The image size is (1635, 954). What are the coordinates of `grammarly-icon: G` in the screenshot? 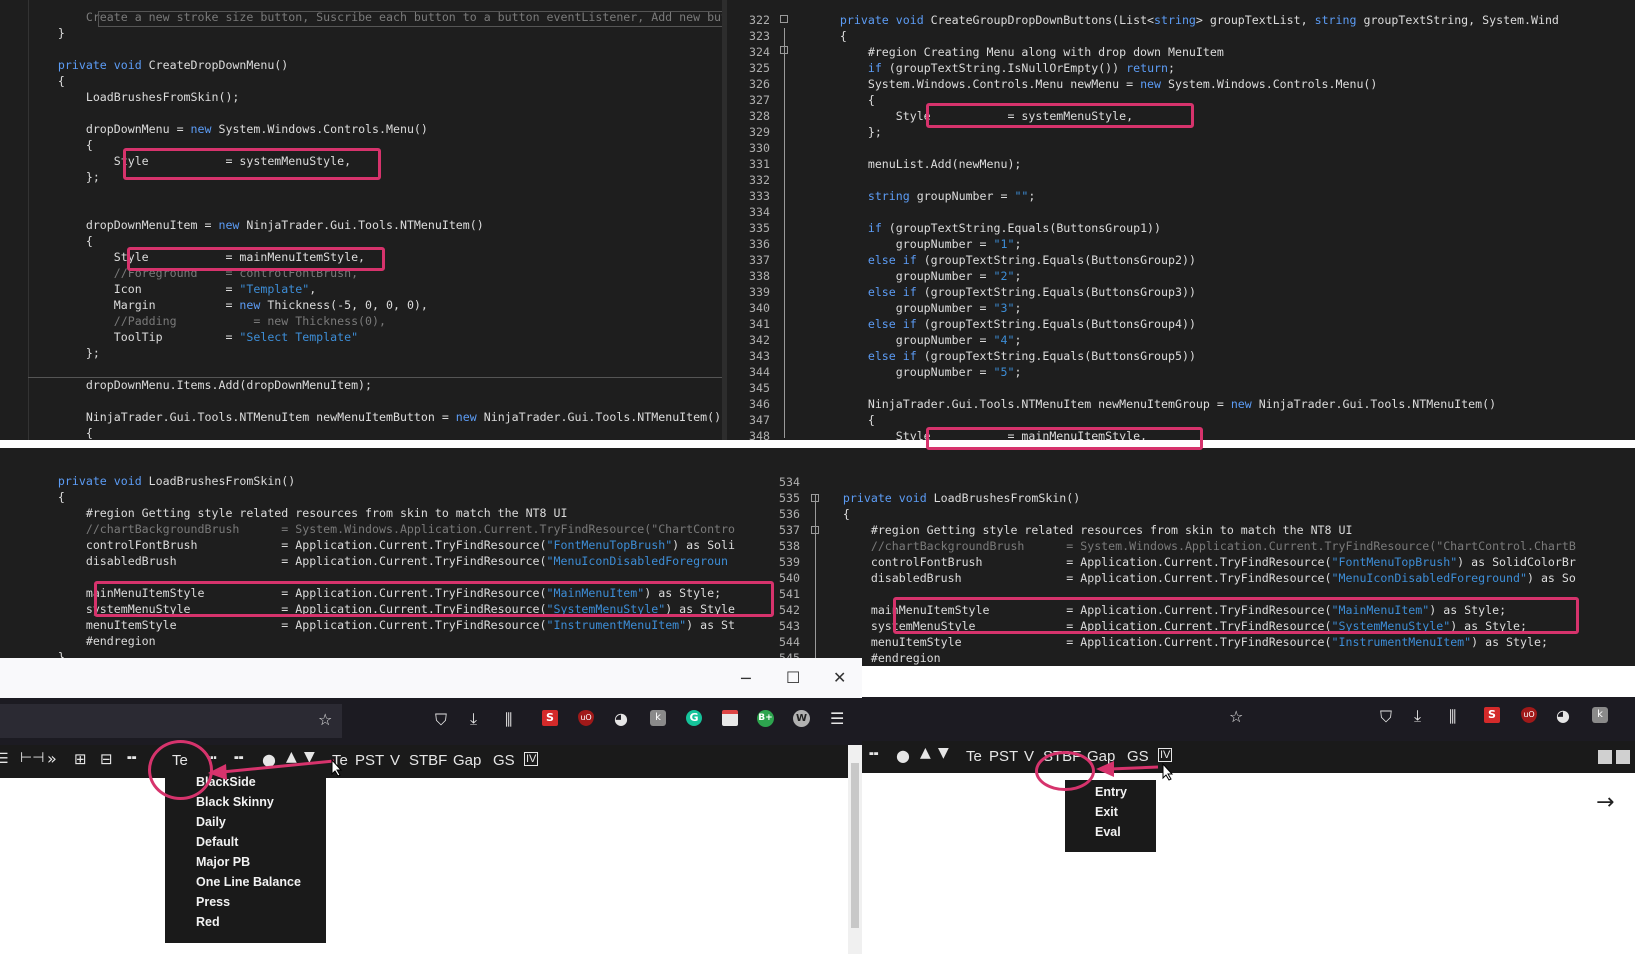 It's located at (694, 718).